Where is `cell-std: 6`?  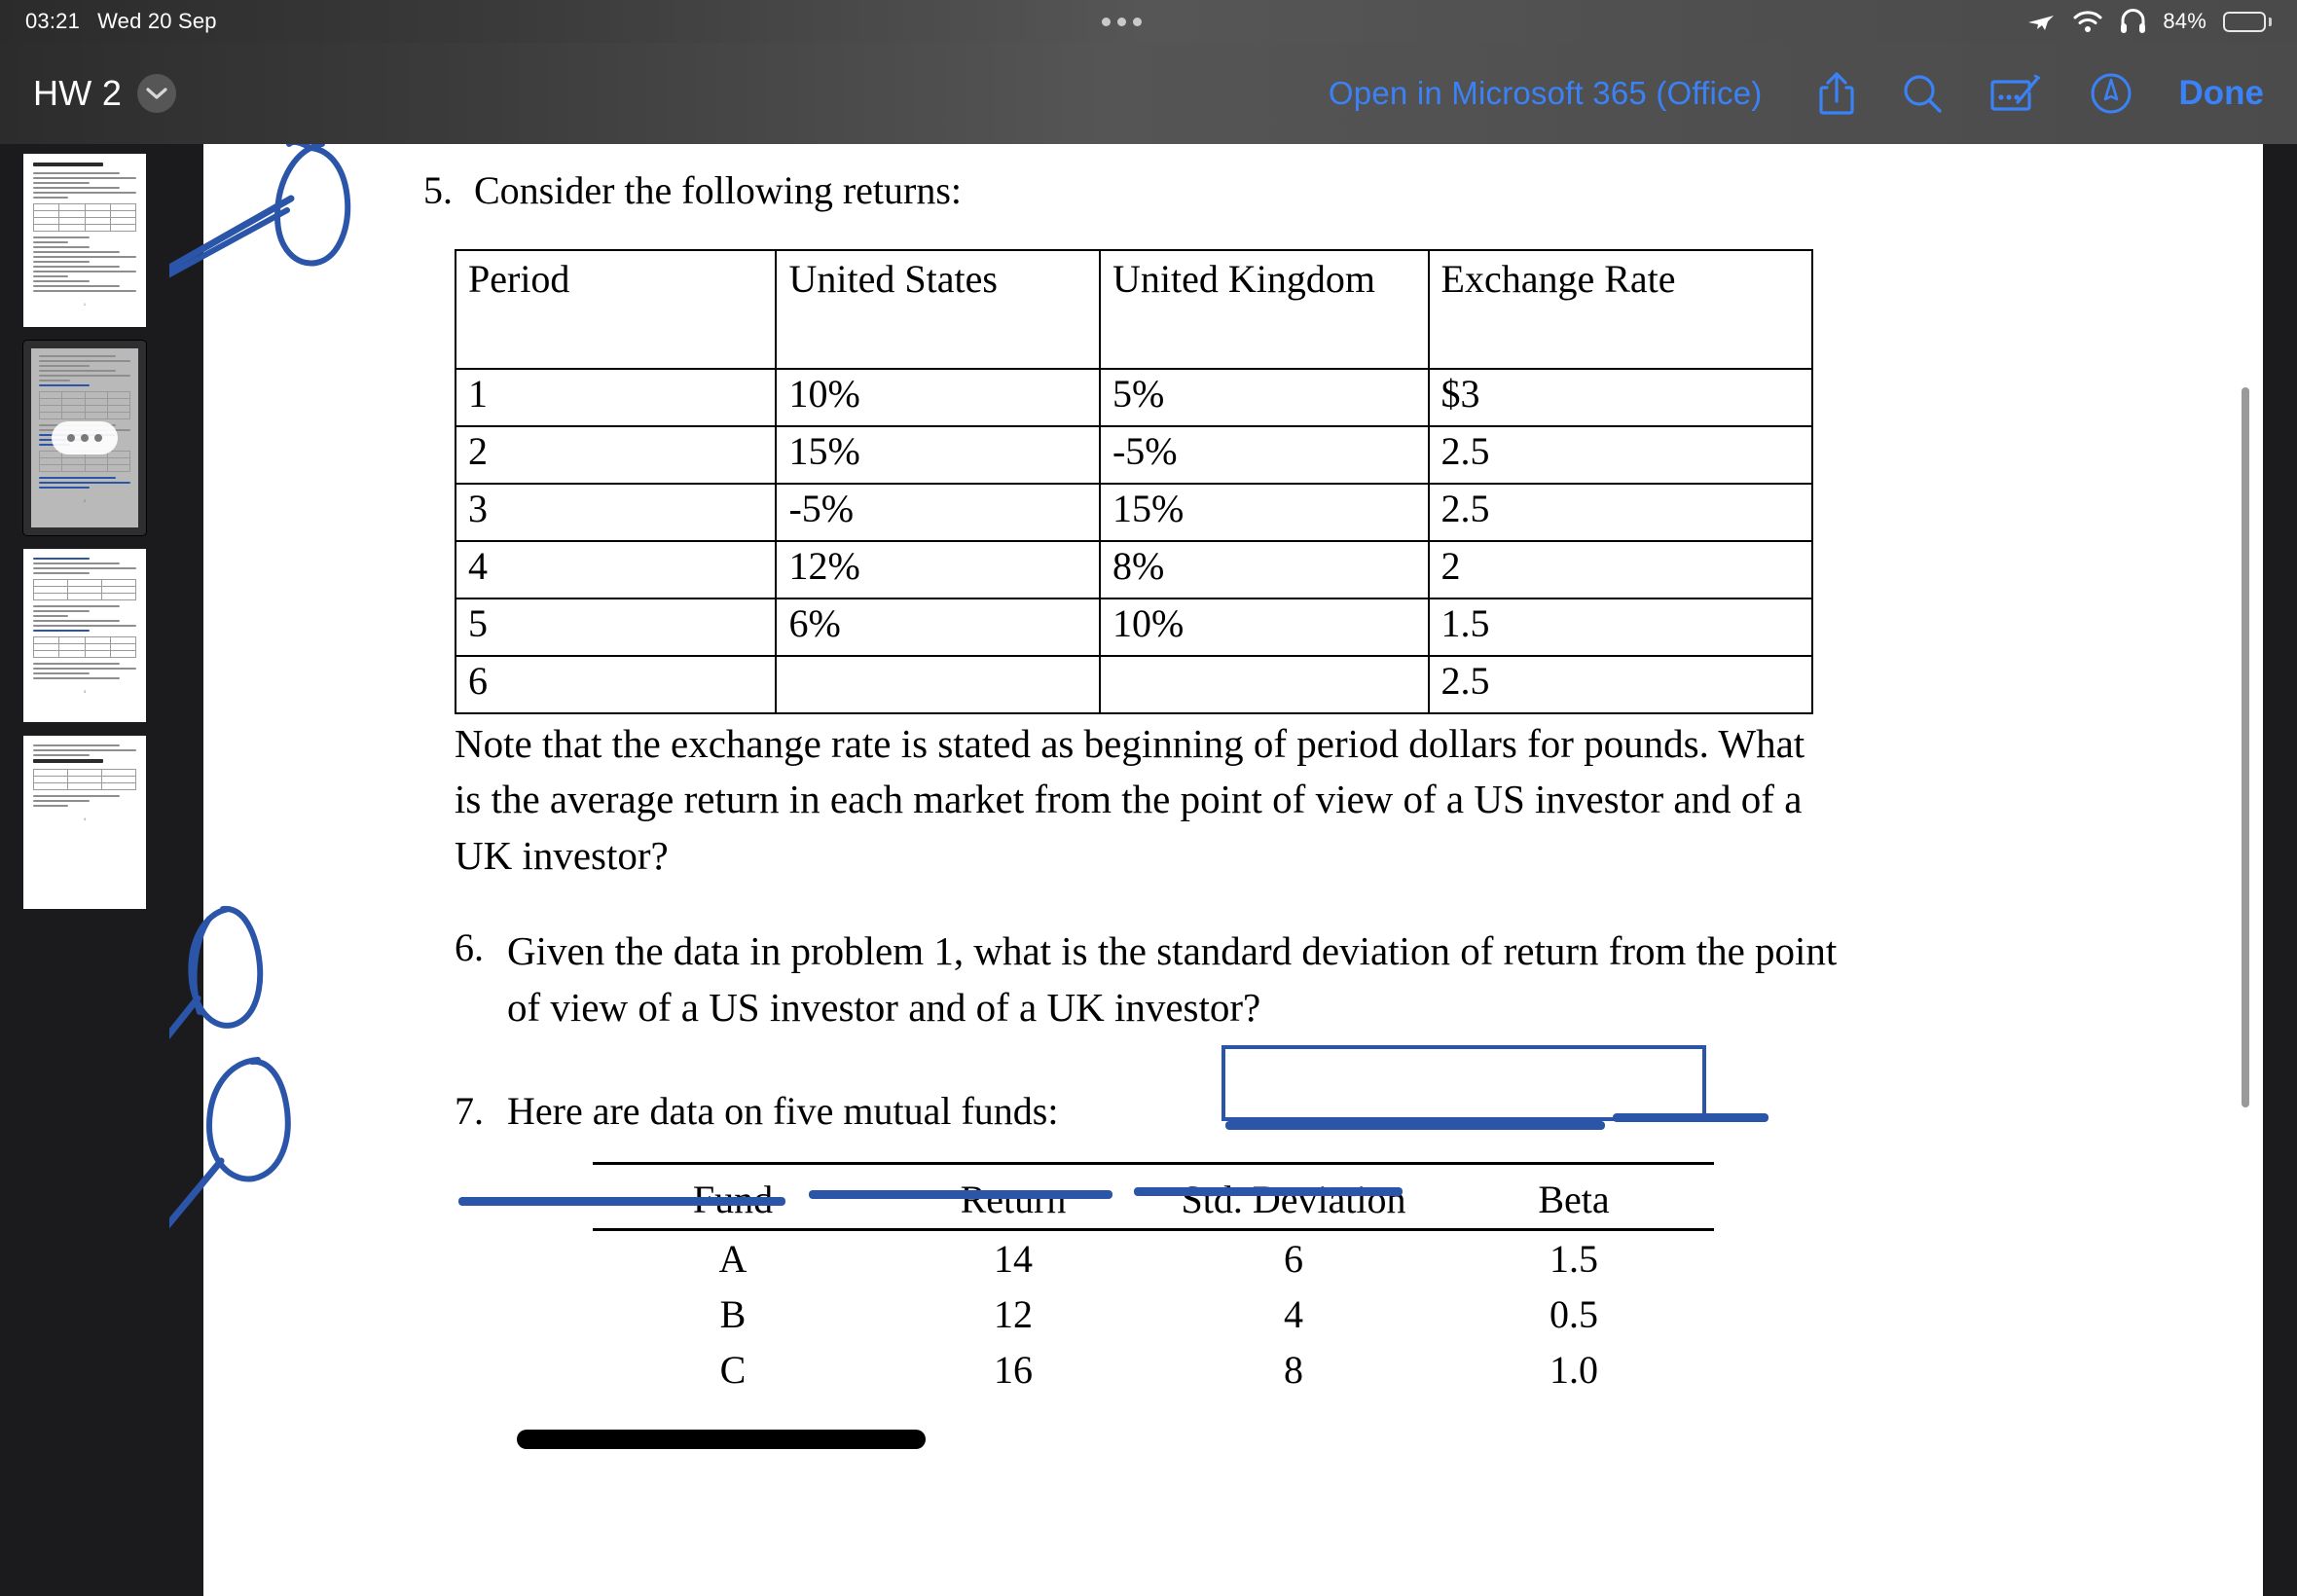
cell-std: 6 is located at coordinates (1293, 1259).